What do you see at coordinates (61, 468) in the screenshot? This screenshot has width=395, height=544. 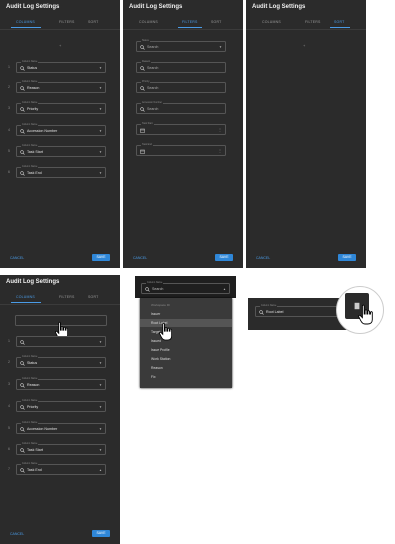 I see `column-select: Column Name Task End ▲` at bounding box center [61, 468].